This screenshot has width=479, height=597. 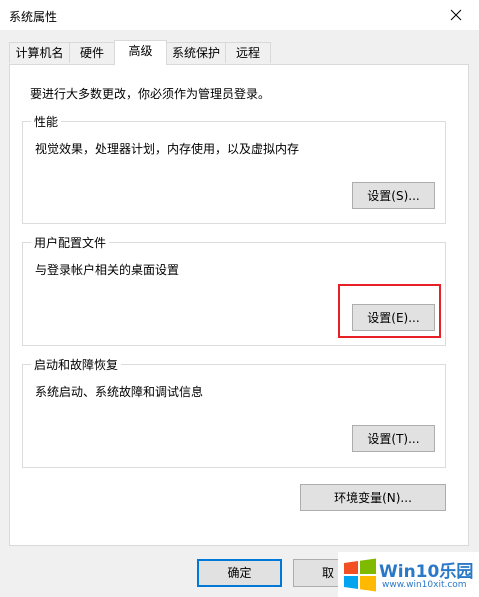 What do you see at coordinates (33, 17) in the screenshot?
I see `window-title: 系统属性` at bounding box center [33, 17].